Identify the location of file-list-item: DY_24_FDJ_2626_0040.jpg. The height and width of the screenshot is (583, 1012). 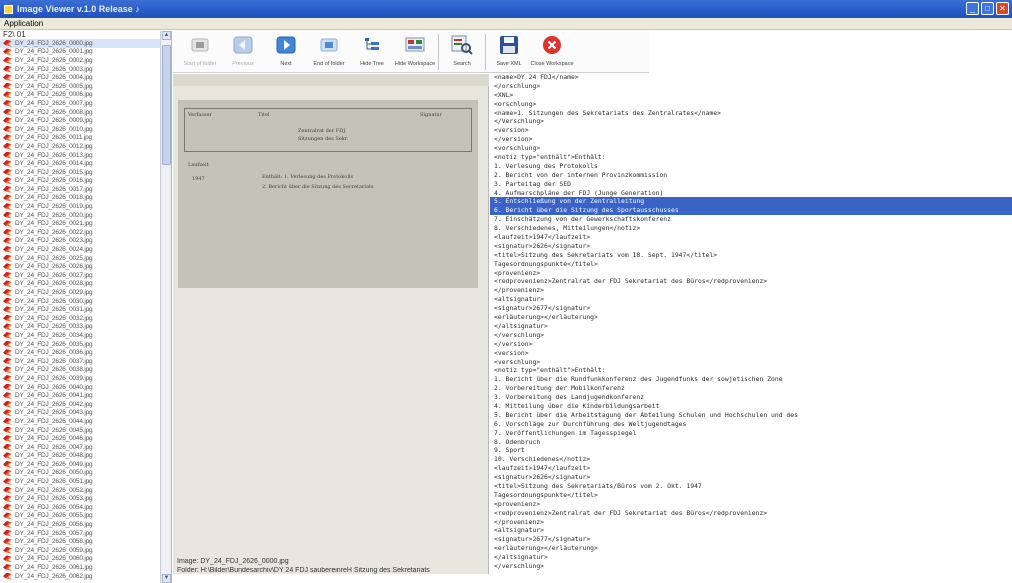
(85, 387).